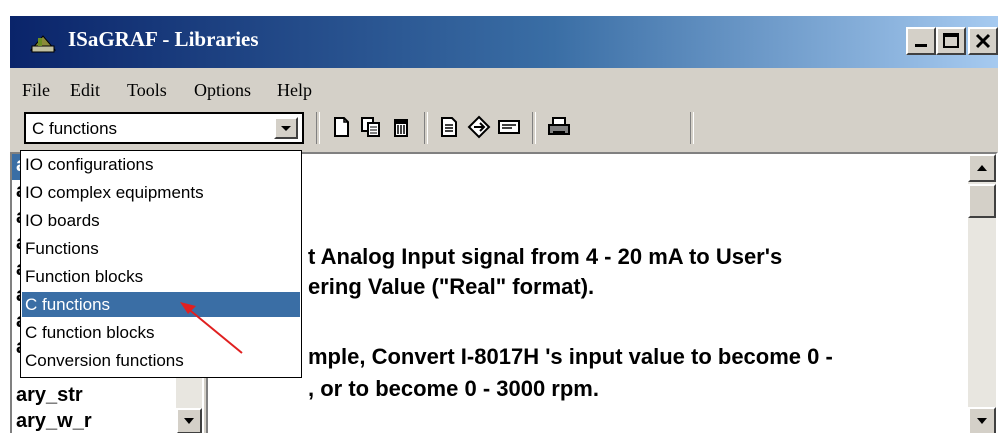 This screenshot has height=433, width=998. What do you see at coordinates (211, 328) in the screenshot?
I see `annotation-arrow-icon` at bounding box center [211, 328].